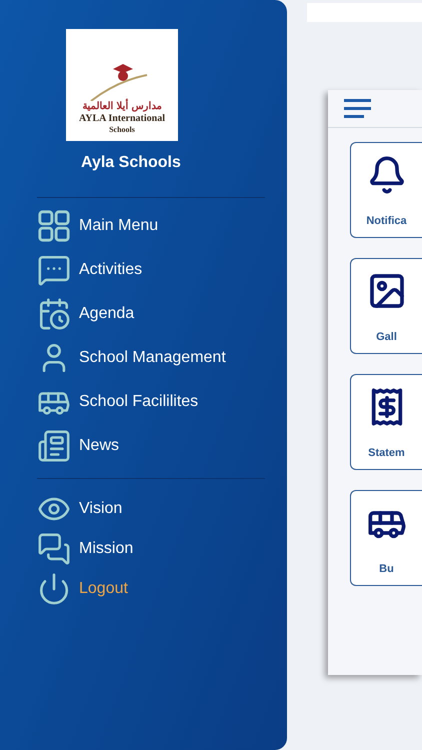  Describe the element at coordinates (118, 226) in the screenshot. I see `menu-item: Main Menu` at that location.